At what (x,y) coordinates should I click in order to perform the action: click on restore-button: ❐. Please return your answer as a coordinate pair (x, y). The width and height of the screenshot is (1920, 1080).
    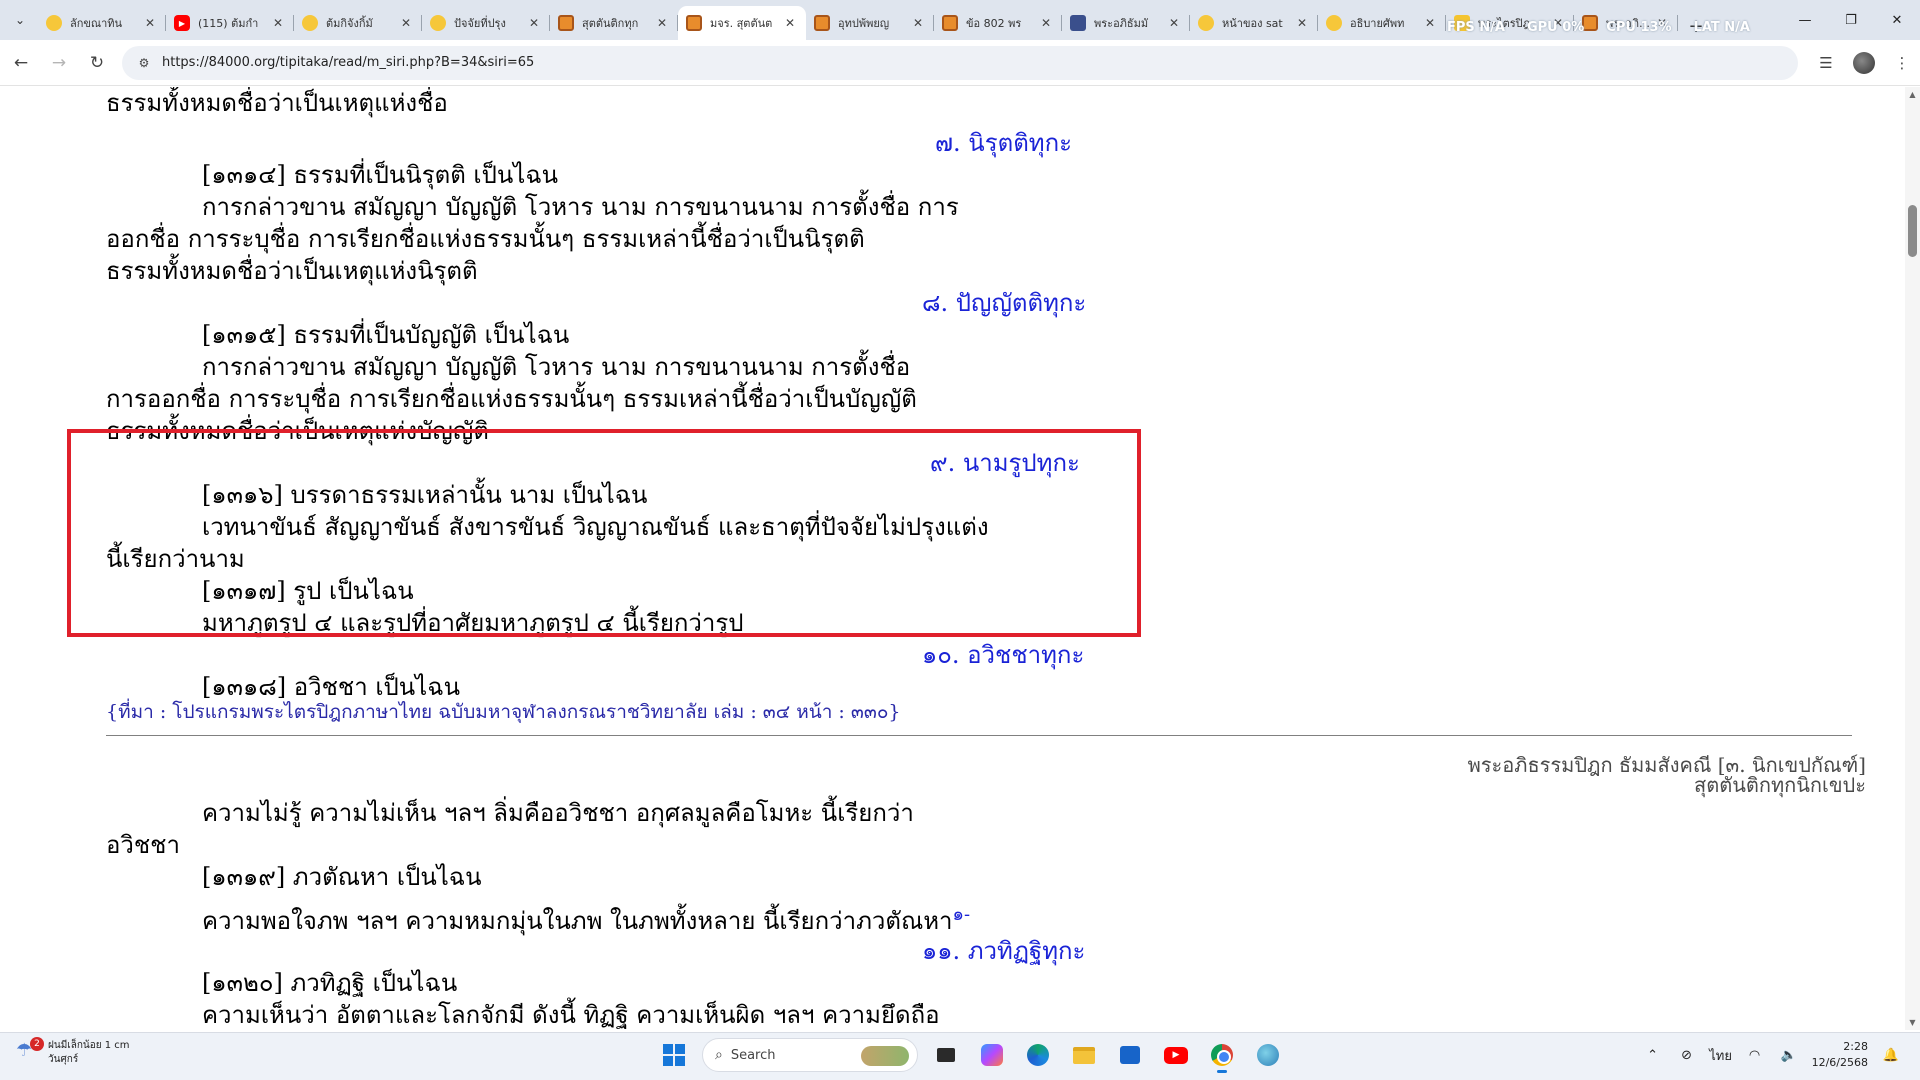
    Looking at the image, I should click on (1851, 20).